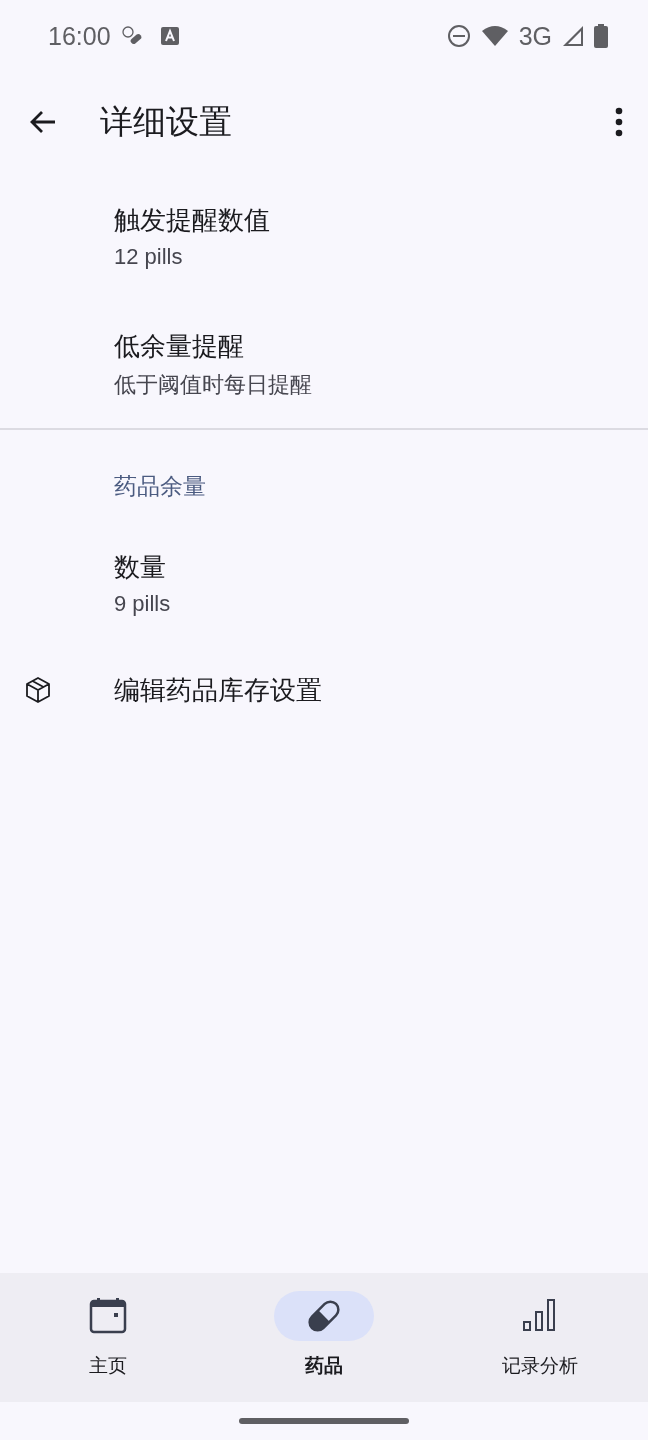  I want to click on item-summary: 9 pills, so click(143, 603).